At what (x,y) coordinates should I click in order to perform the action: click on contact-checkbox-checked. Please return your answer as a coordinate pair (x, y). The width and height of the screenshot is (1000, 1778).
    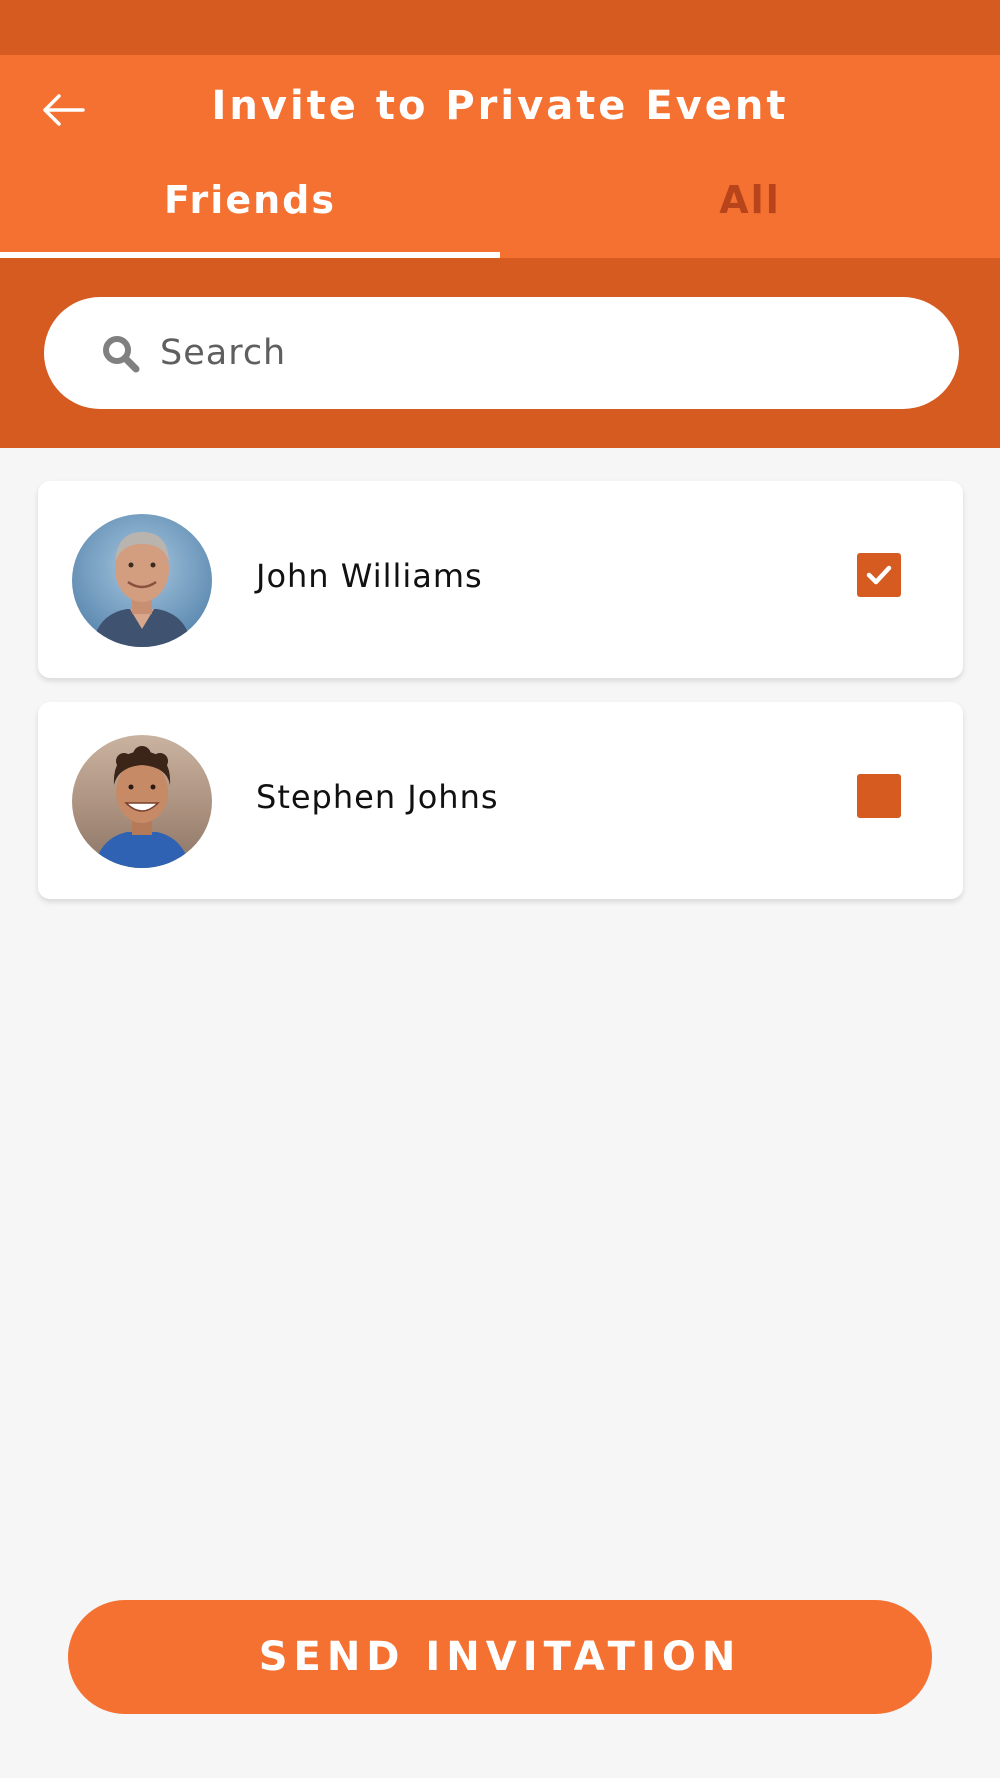
    Looking at the image, I should click on (879, 575).